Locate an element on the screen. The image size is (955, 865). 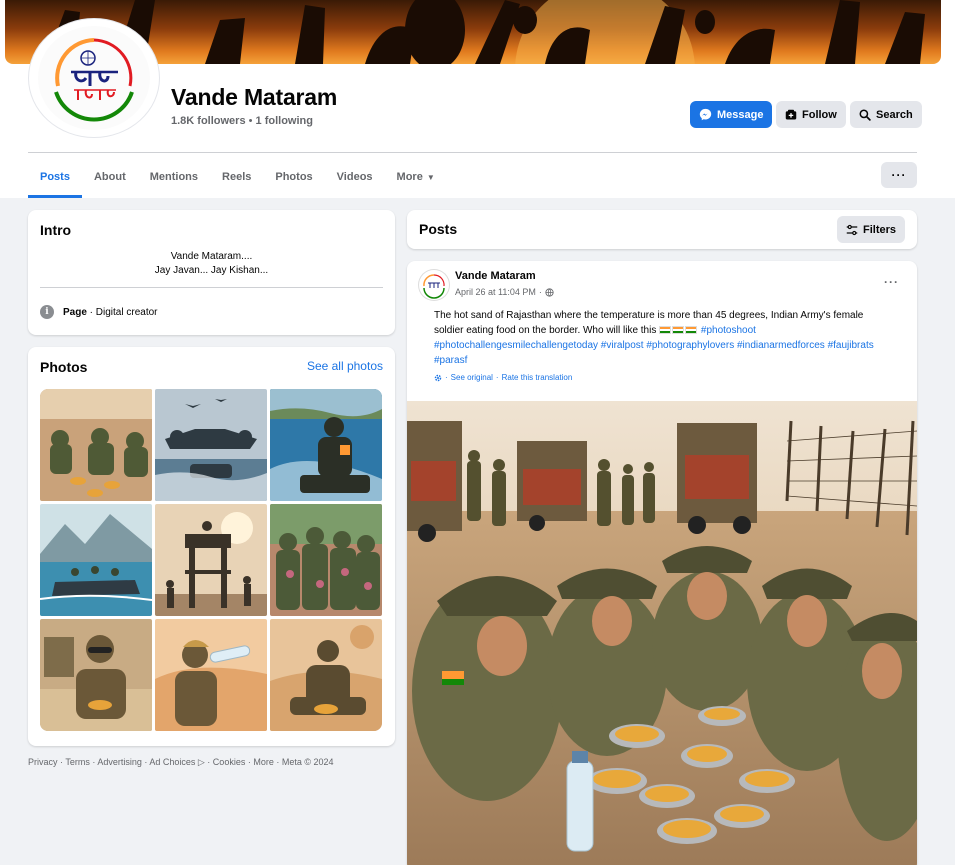
header-divider is located at coordinates (472, 152).